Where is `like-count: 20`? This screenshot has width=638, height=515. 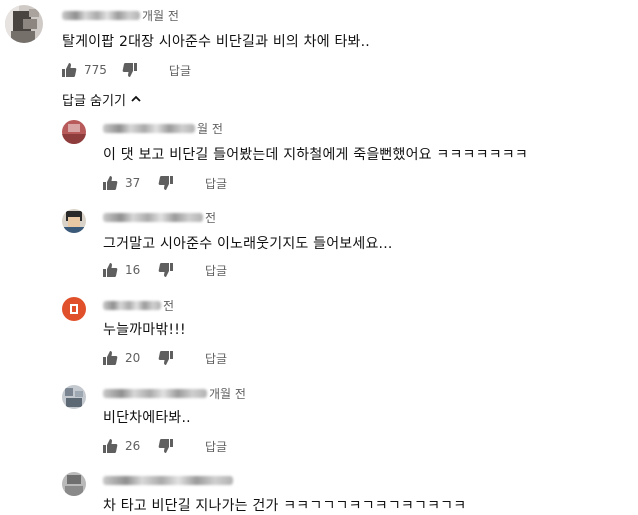 like-count: 20 is located at coordinates (133, 358).